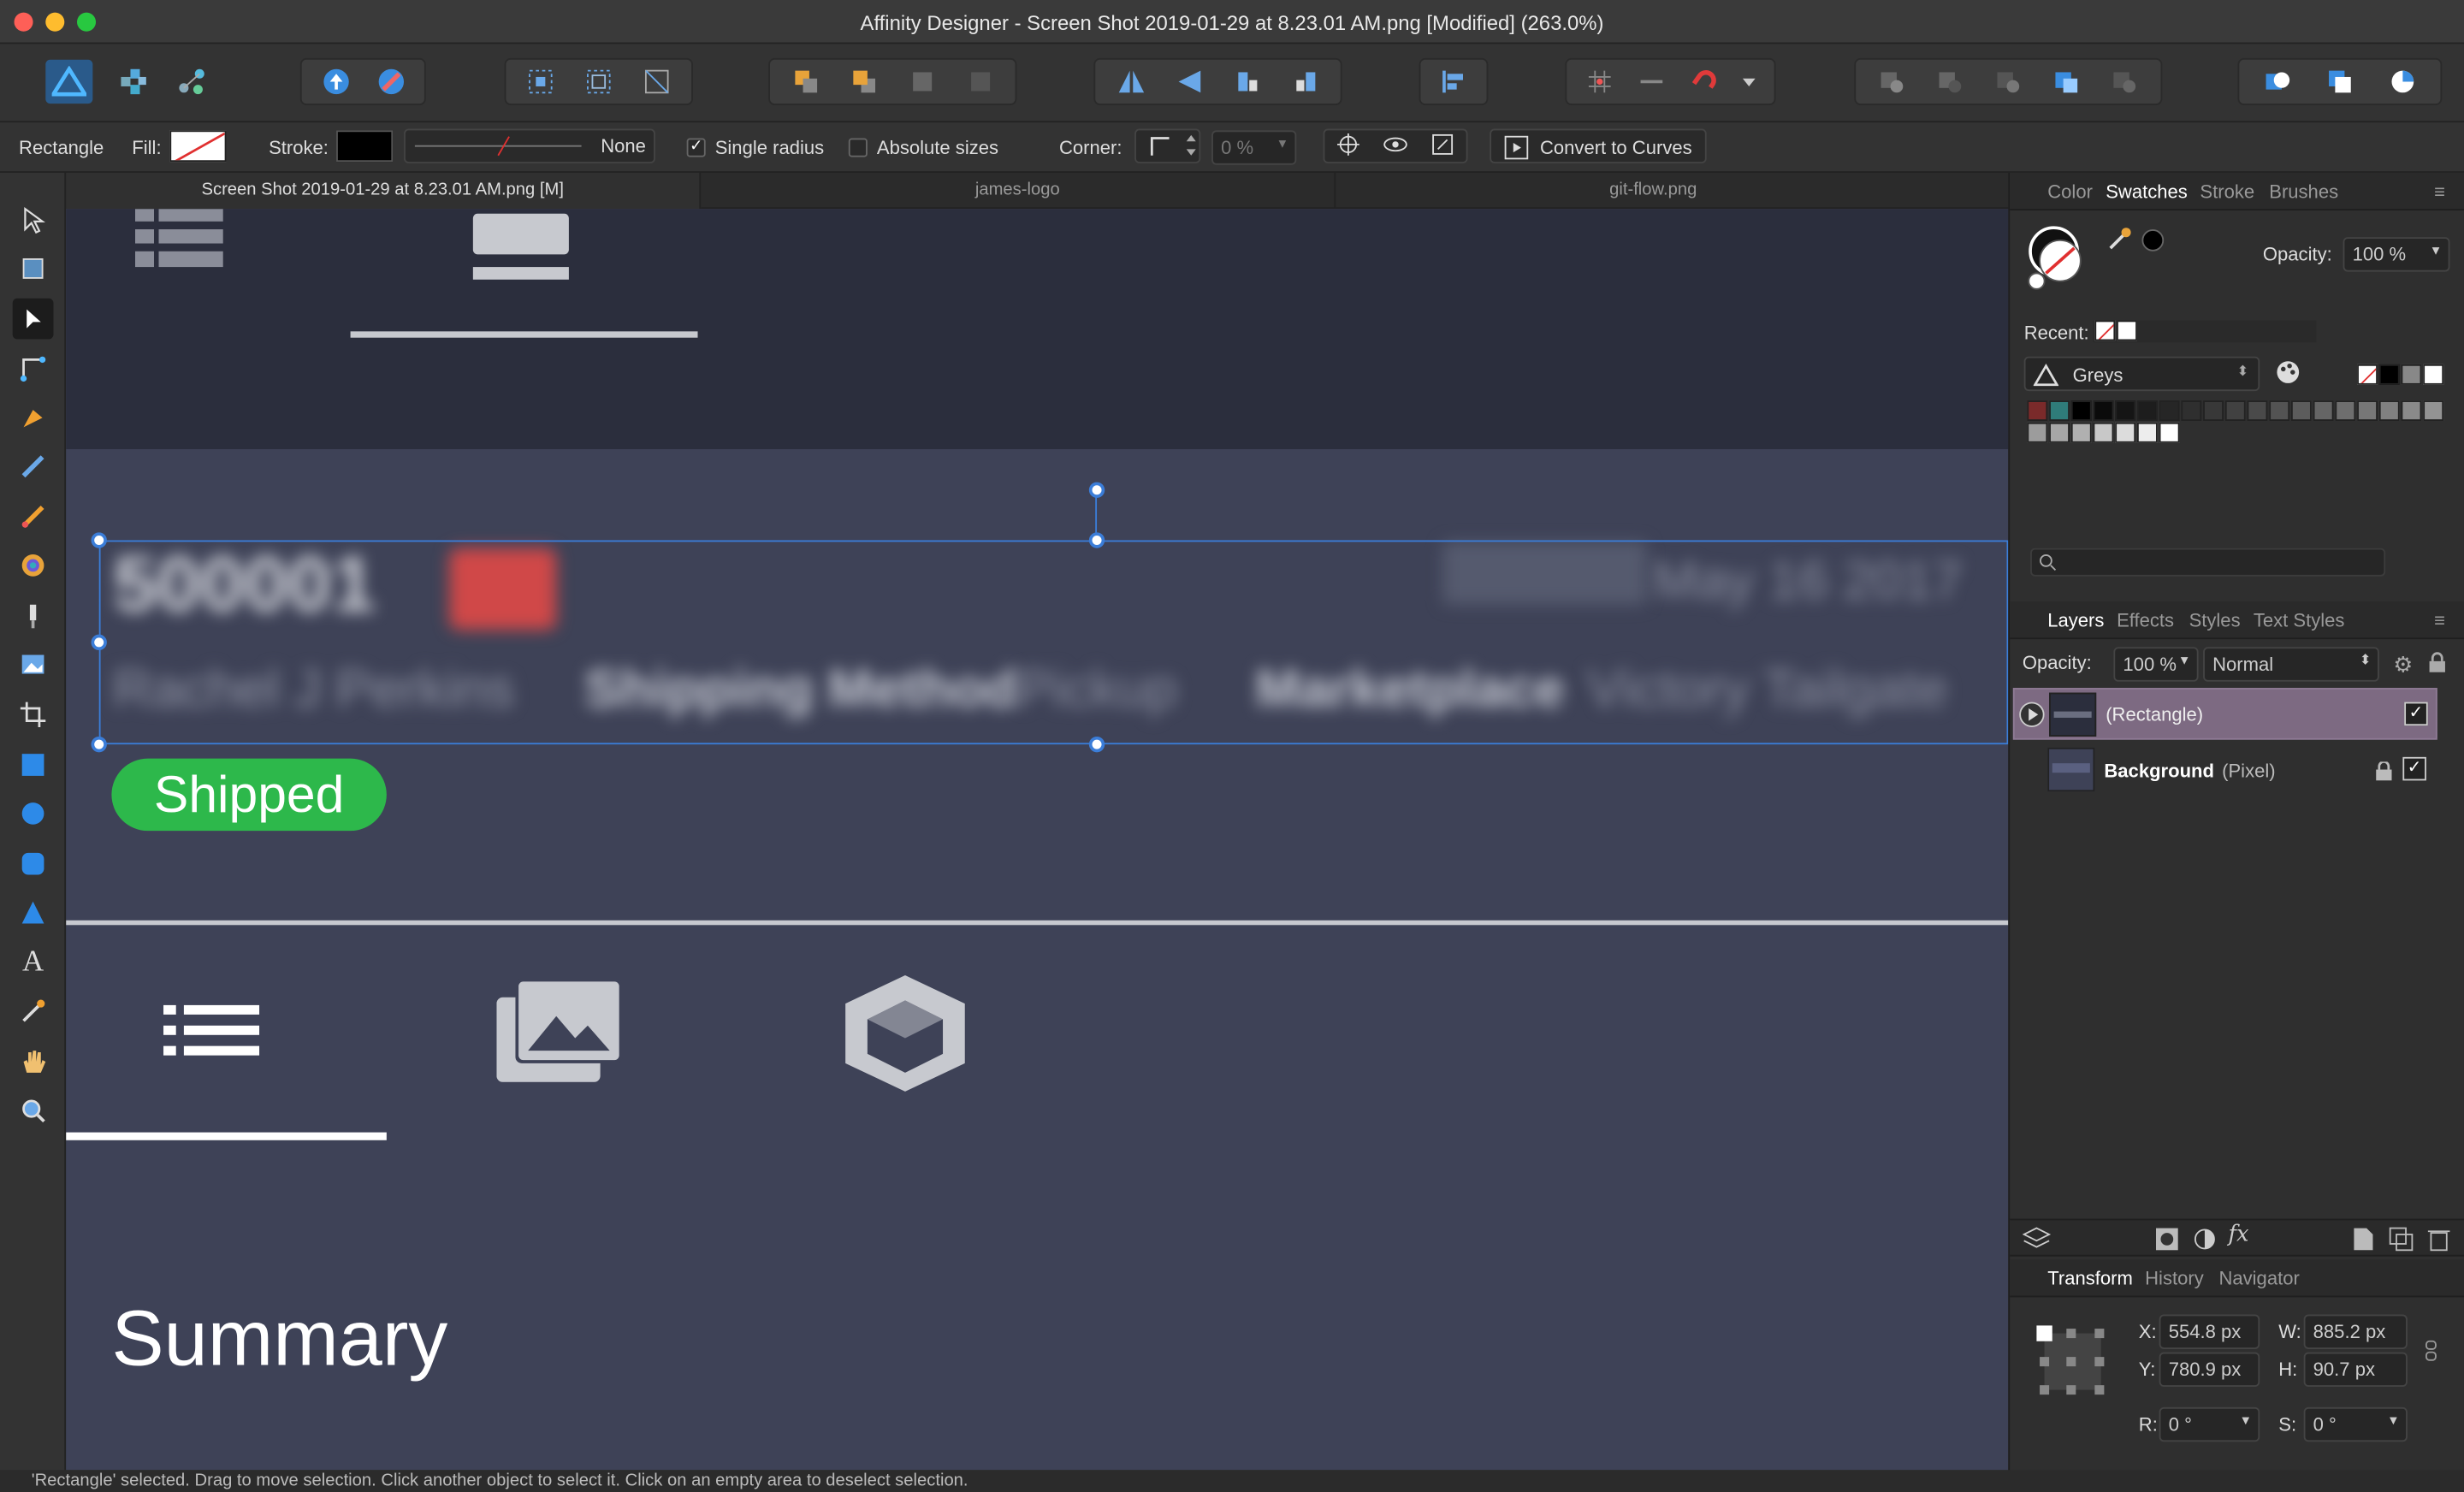 Image resolution: width=2464 pixels, height=1492 pixels. Describe the element at coordinates (69, 81) in the screenshot. I see `designer-persona-icon` at that location.